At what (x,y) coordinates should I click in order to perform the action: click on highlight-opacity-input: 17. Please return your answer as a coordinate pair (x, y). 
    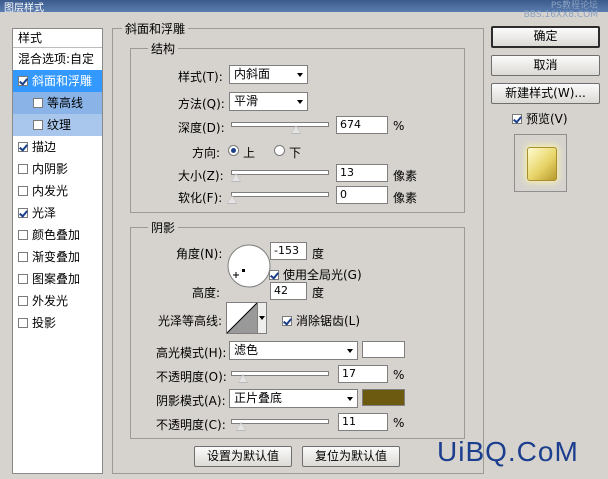
    Looking at the image, I should click on (363, 374).